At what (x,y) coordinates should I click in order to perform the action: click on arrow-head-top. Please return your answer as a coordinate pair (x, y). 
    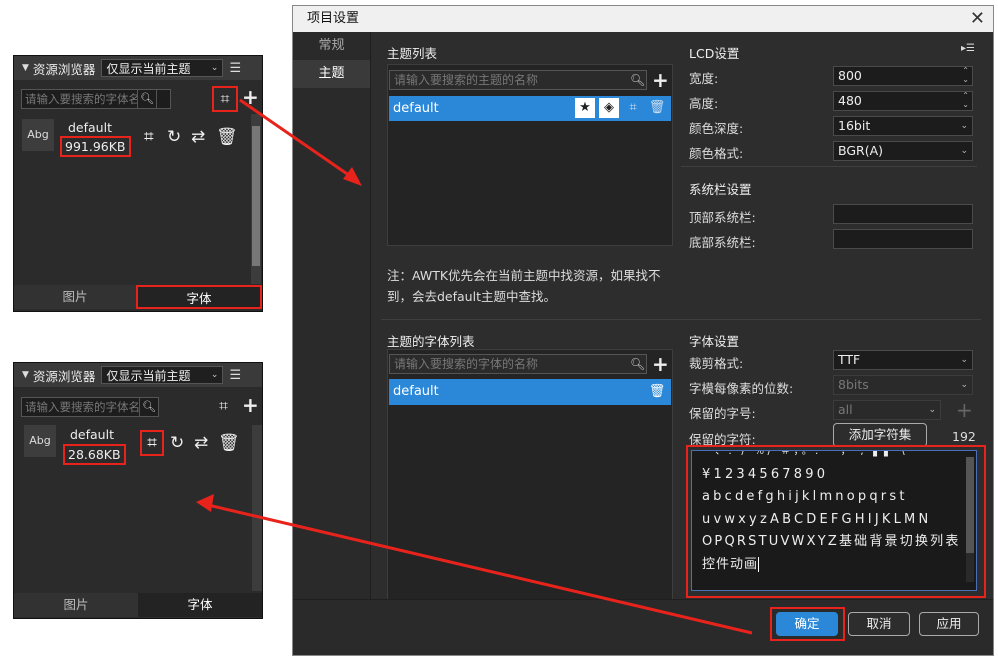
    Looking at the image, I should click on (352, 176).